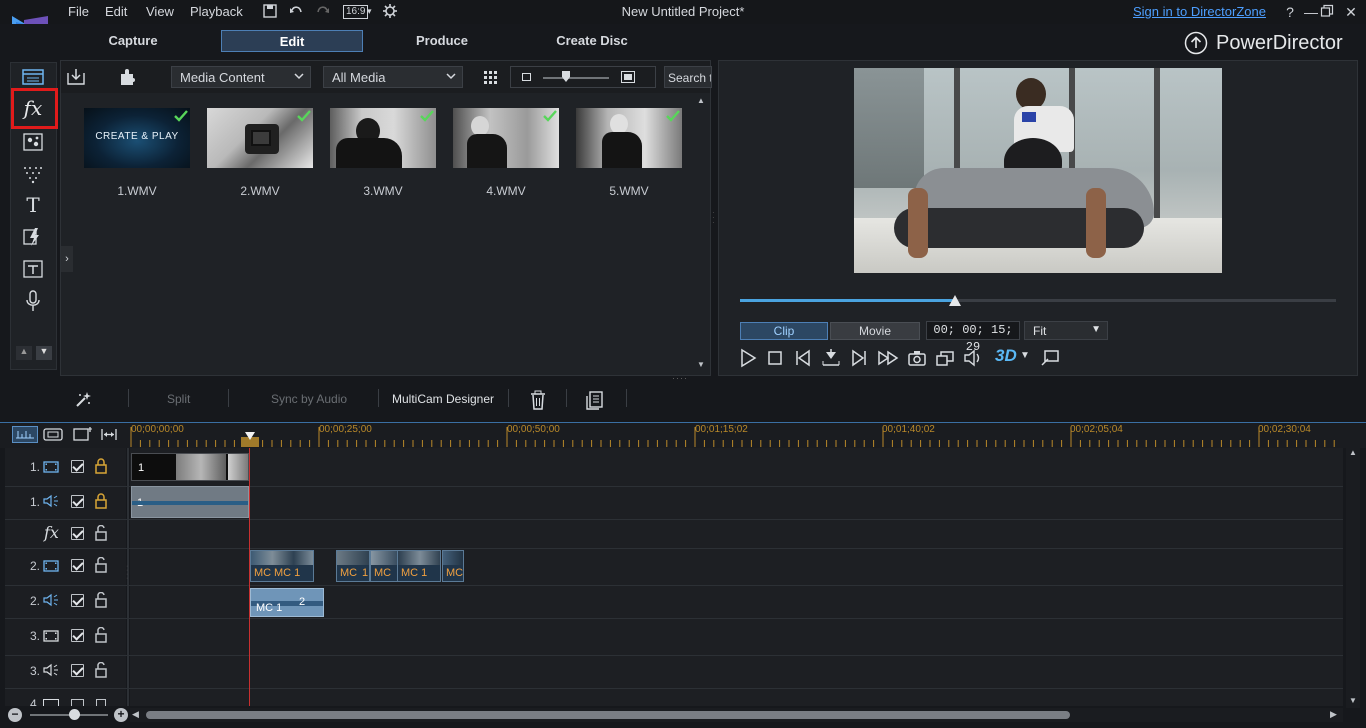 The height and width of the screenshot is (728, 1366). I want to click on timeline-horizontal-scrollbar: ◀ ▶, so click(736, 715).